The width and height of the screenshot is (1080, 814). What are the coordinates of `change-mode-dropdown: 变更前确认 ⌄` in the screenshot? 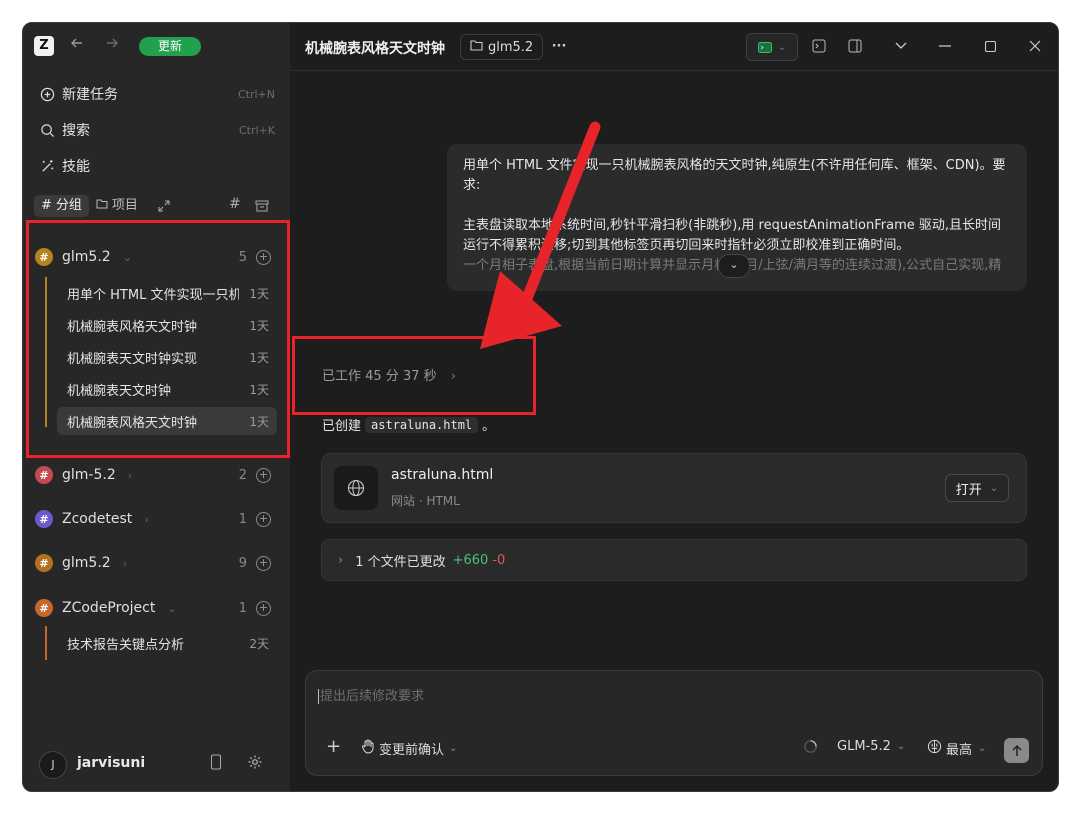 It's located at (409, 748).